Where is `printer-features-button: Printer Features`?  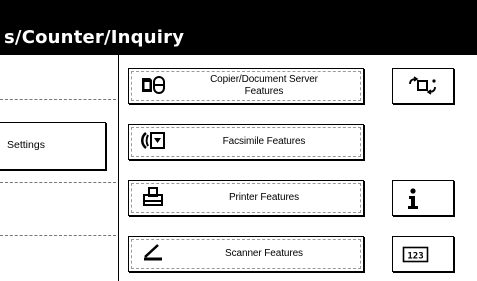 printer-features-button: Printer Features is located at coordinates (246, 198).